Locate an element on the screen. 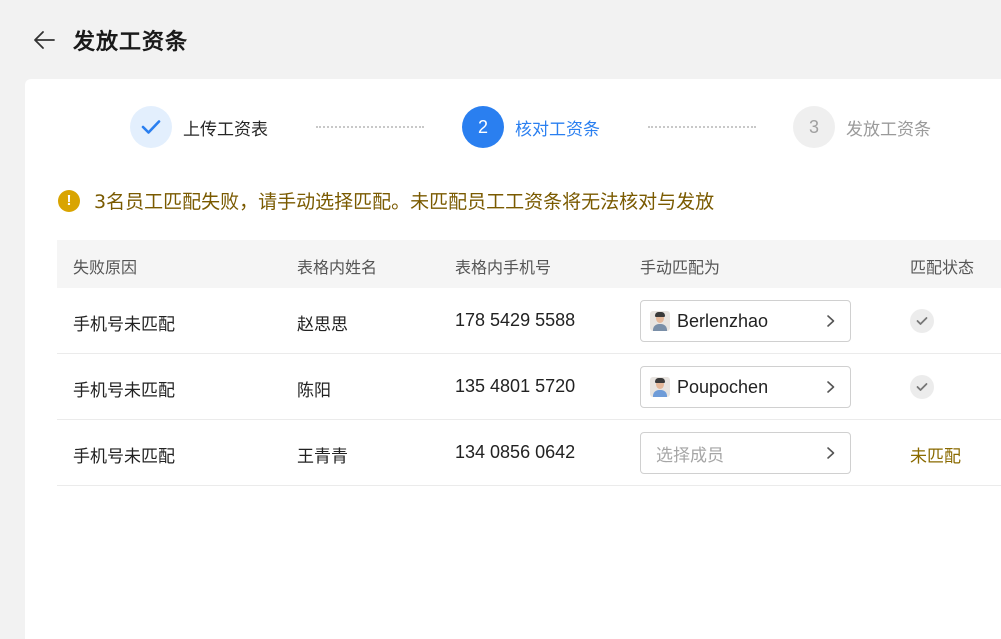  member-select: 选择成员 is located at coordinates (745, 453).